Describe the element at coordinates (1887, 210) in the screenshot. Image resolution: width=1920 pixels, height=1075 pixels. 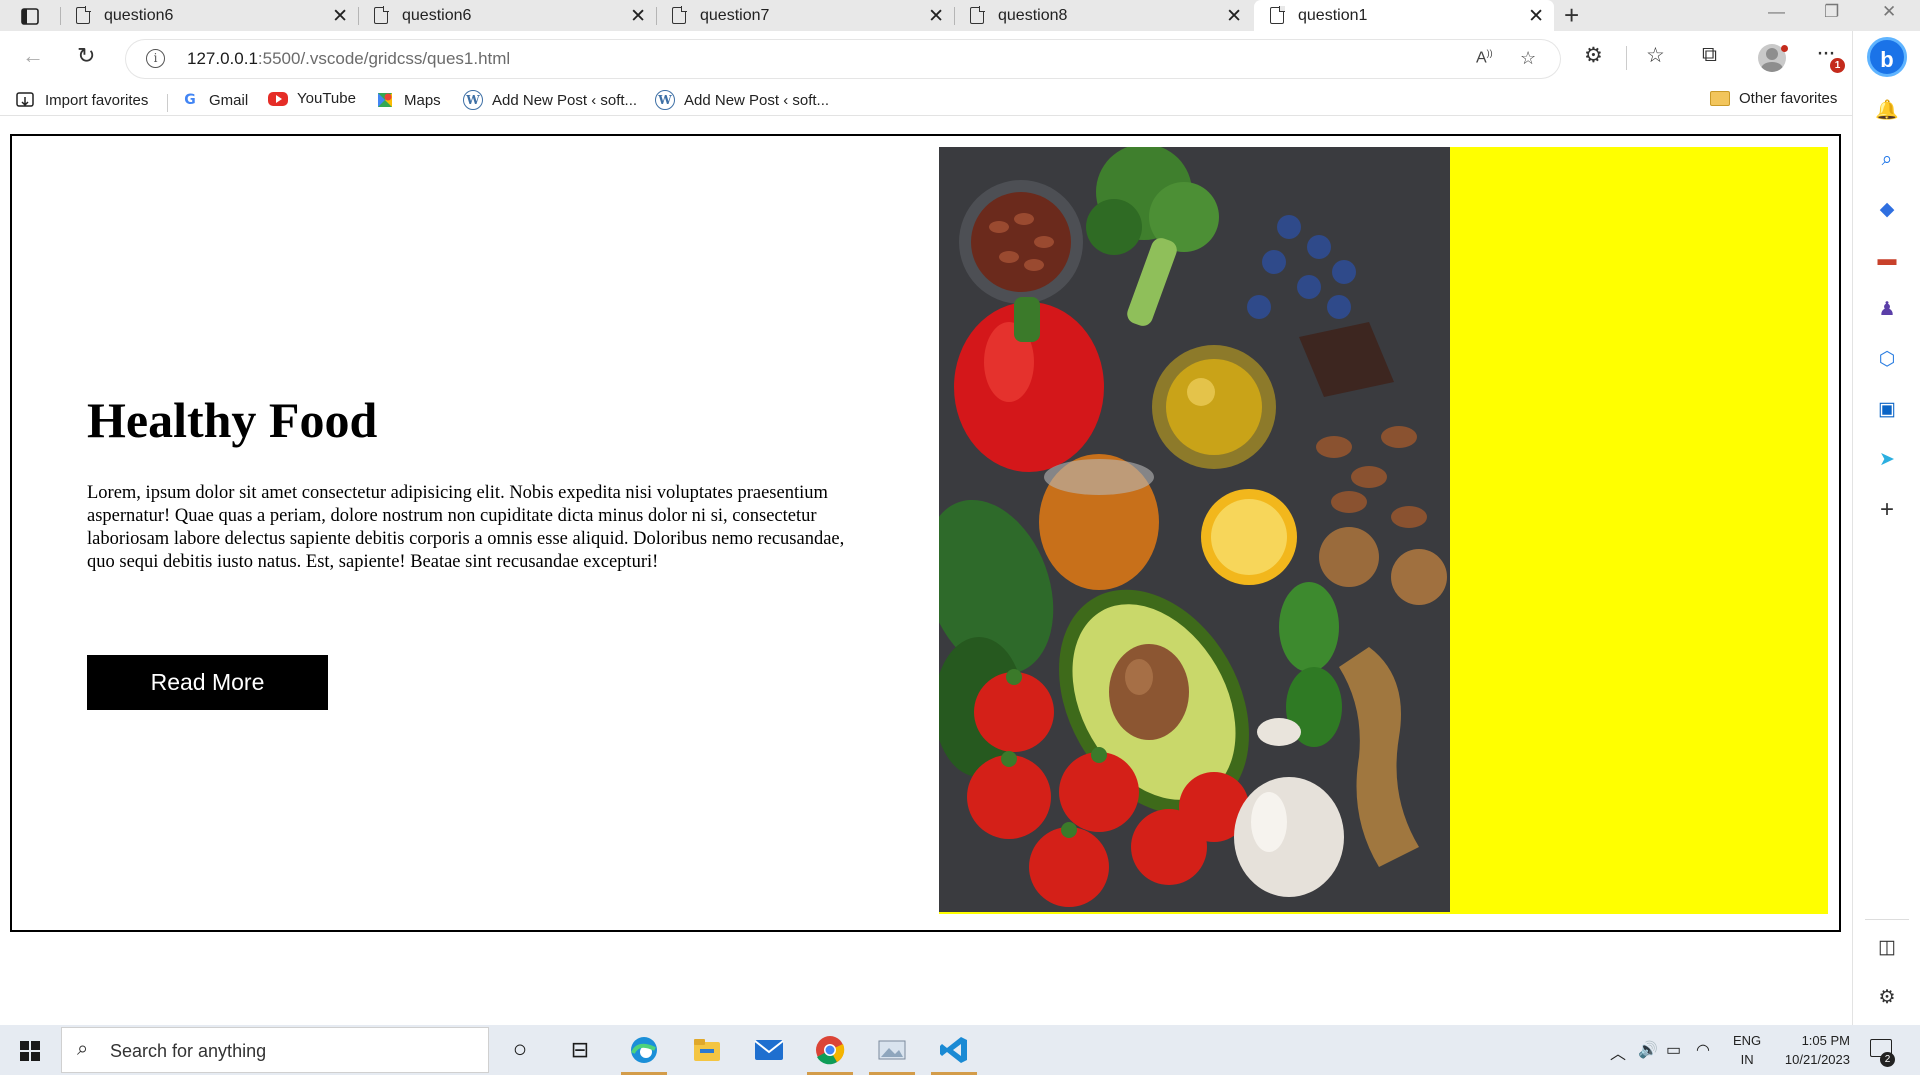
I see `shopping-tag-icon: ◆` at that location.